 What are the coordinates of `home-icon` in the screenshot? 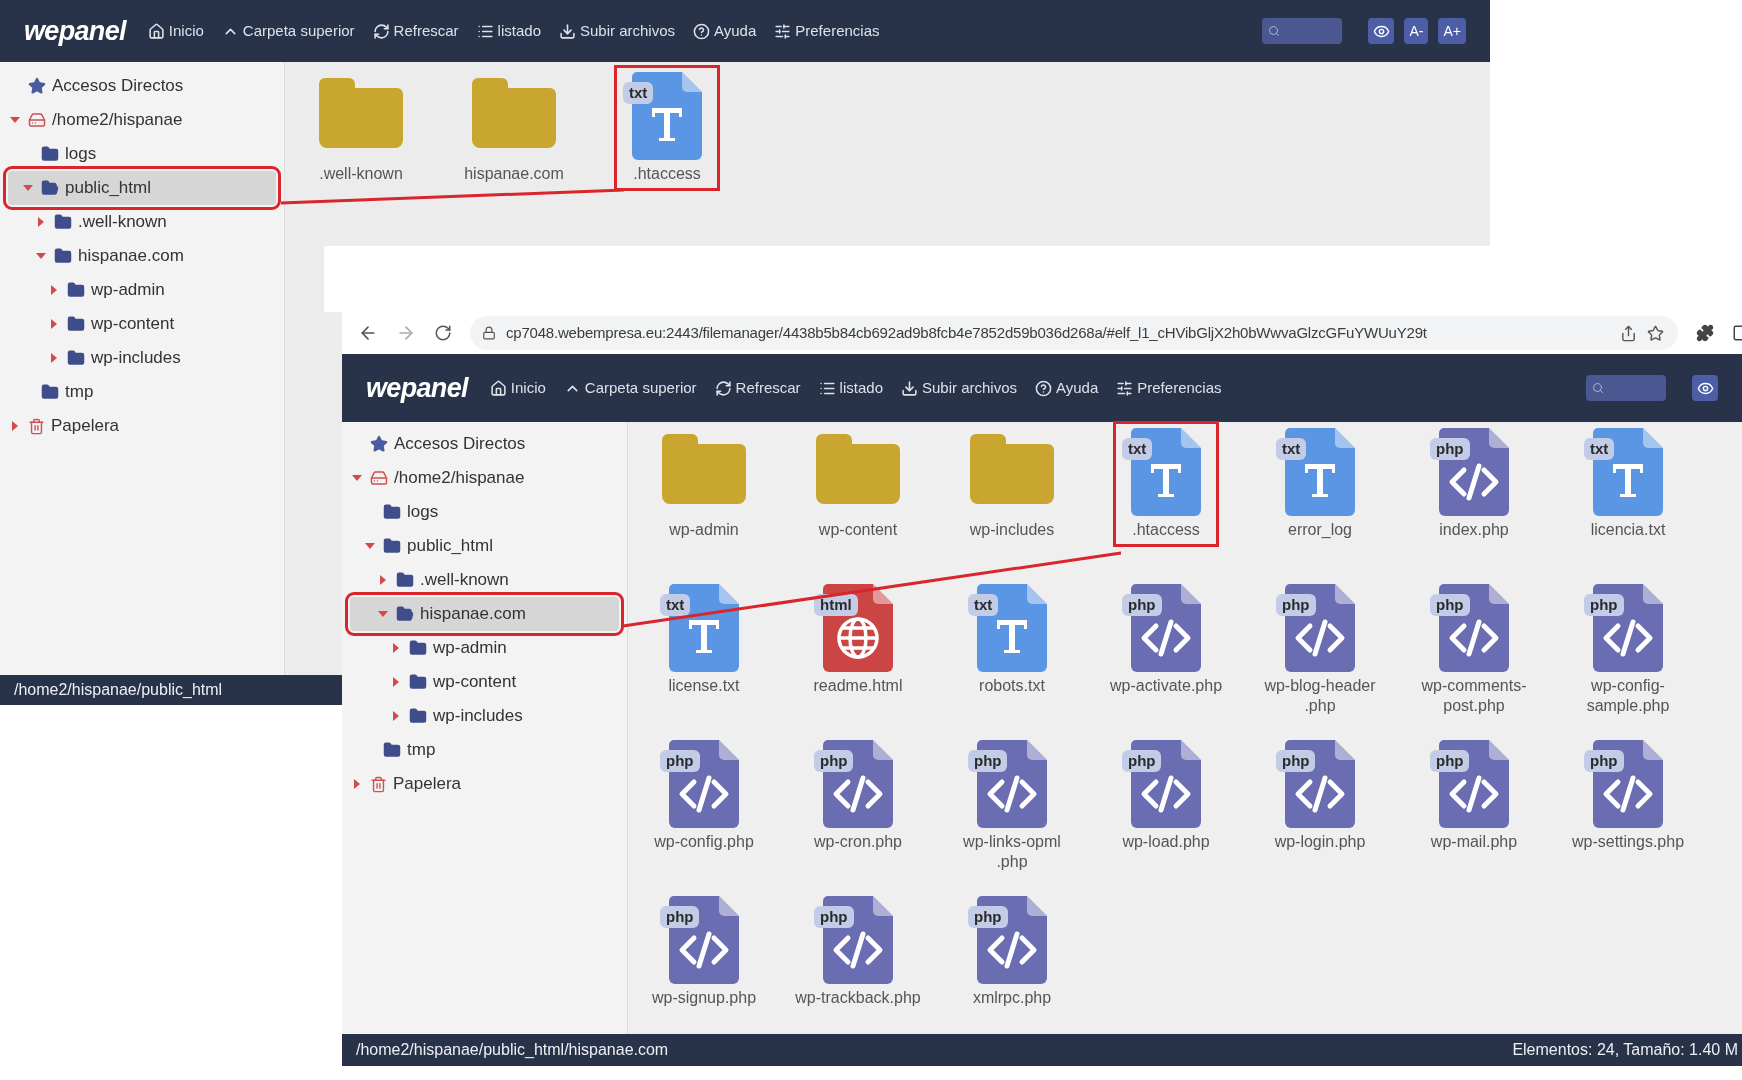 It's located at (156, 31).